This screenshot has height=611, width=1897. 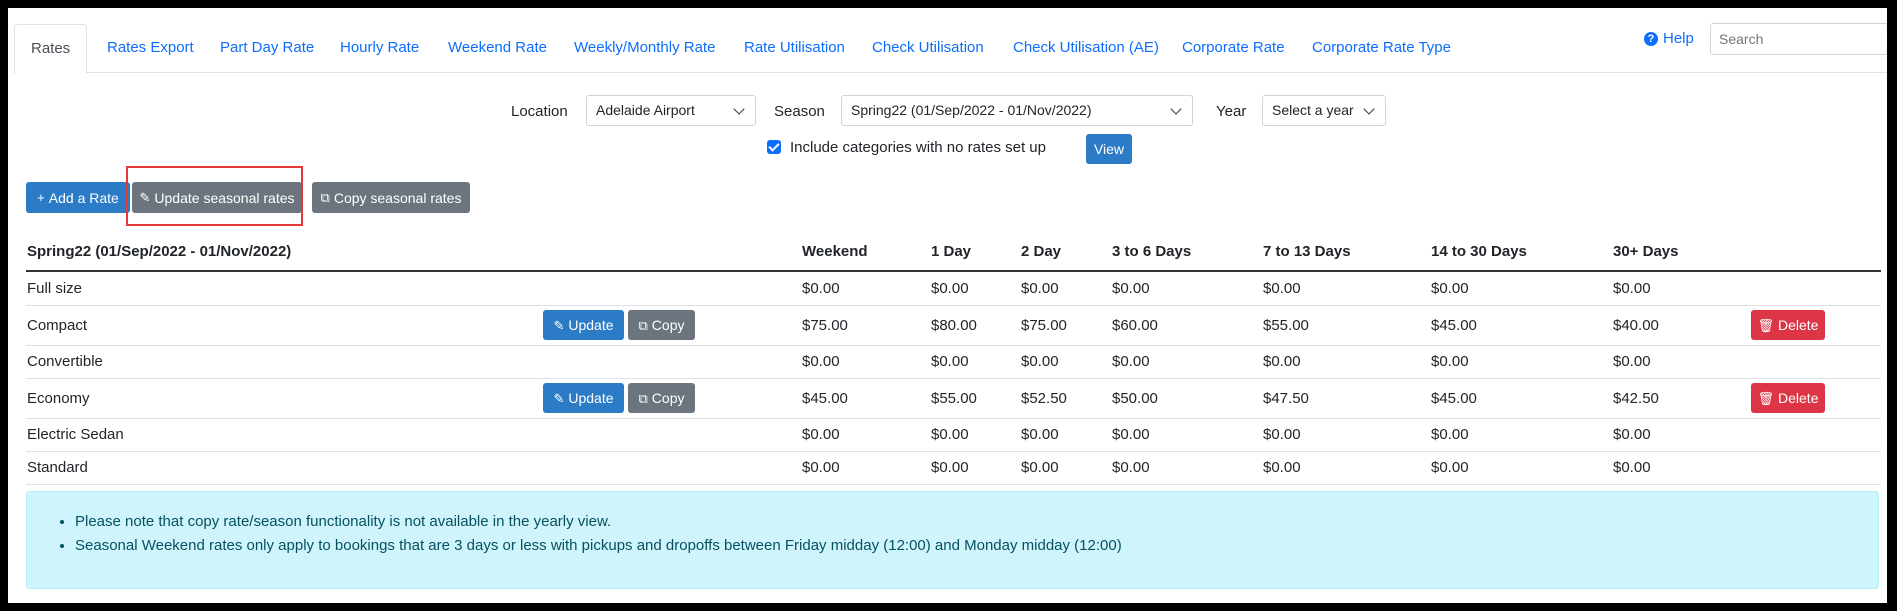 I want to click on rate-cell: $55.00, so click(x=1286, y=325).